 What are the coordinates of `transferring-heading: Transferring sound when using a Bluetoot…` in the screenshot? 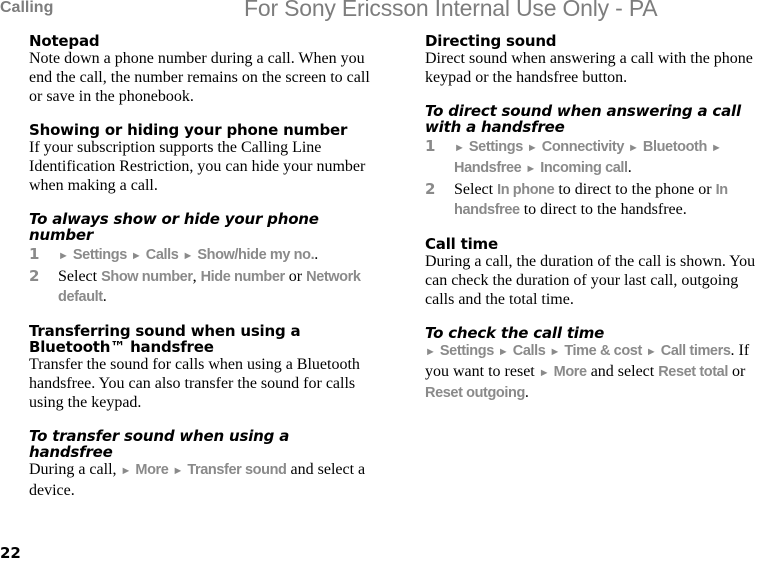 It's located at (165, 339).